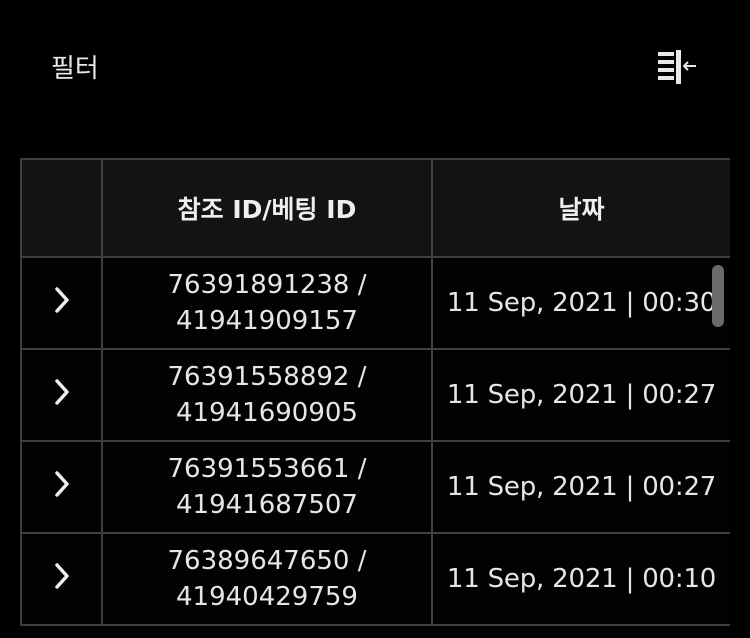 The width and height of the screenshot is (750, 638). I want to click on bet-id: 41941687507, so click(267, 505).